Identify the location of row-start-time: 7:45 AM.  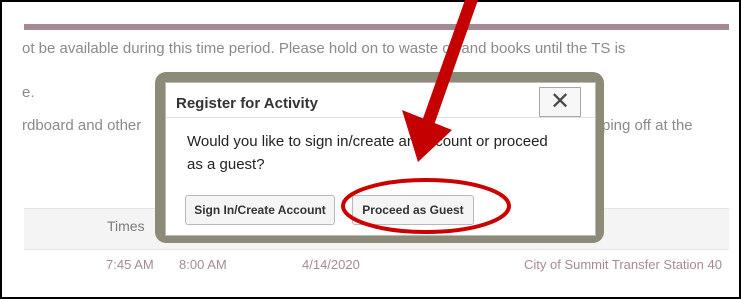
(130, 264).